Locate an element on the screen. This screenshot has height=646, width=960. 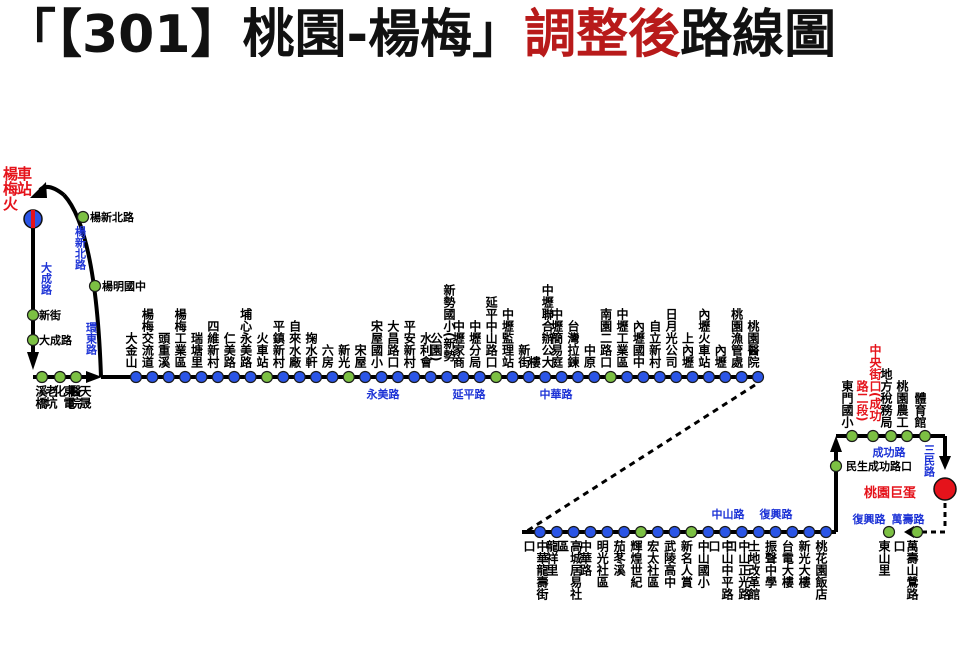
stop-label: 東門國小 is located at coordinates (847, 404).